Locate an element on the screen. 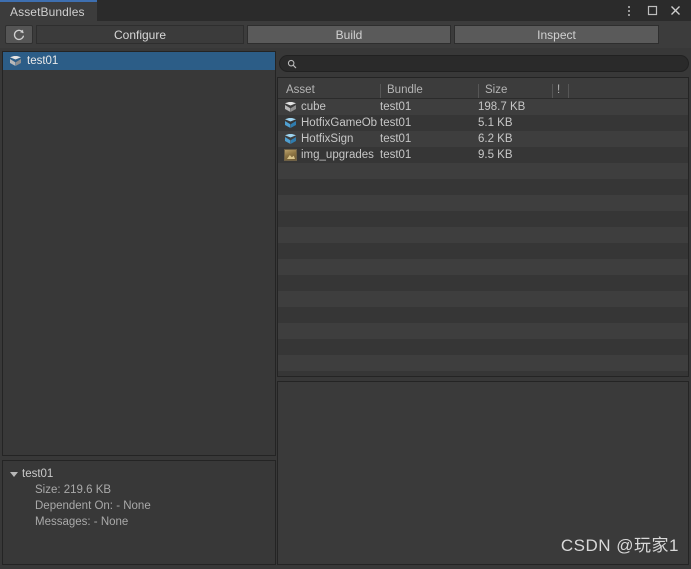 The width and height of the screenshot is (691, 569). mode-button-inspect-label: Inspect is located at coordinates (556, 34).